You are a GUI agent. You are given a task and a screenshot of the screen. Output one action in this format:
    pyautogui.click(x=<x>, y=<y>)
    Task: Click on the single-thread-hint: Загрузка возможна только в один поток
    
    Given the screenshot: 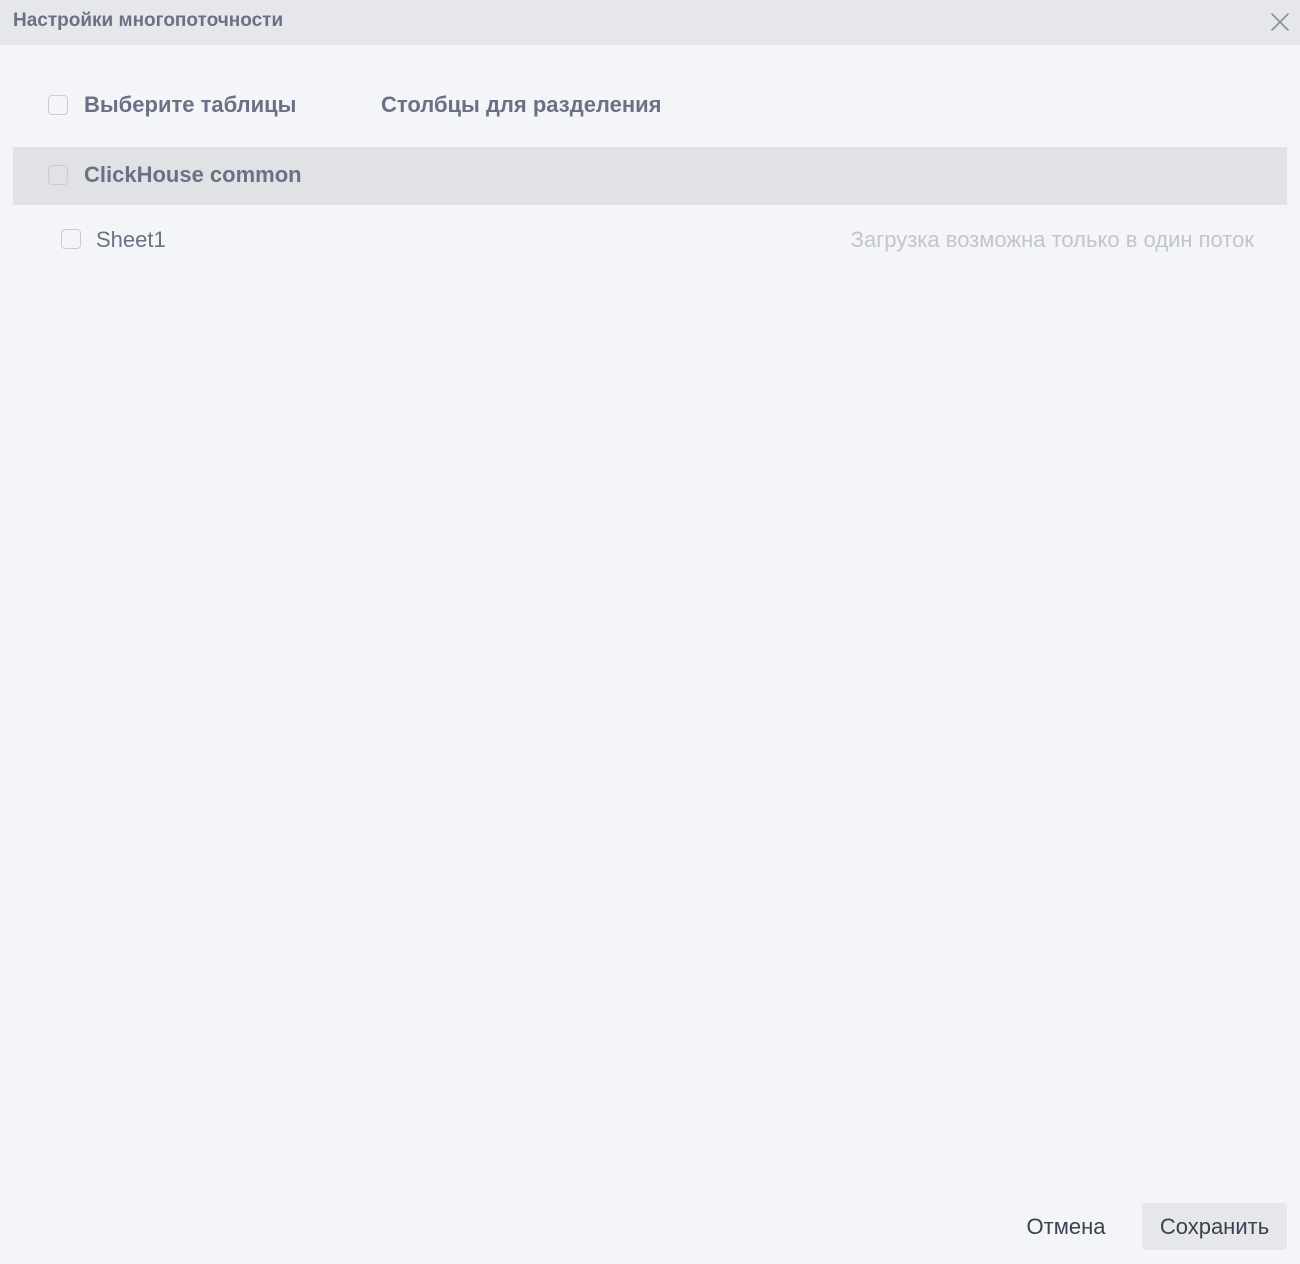 What is the action you would take?
    pyautogui.click(x=1052, y=239)
    